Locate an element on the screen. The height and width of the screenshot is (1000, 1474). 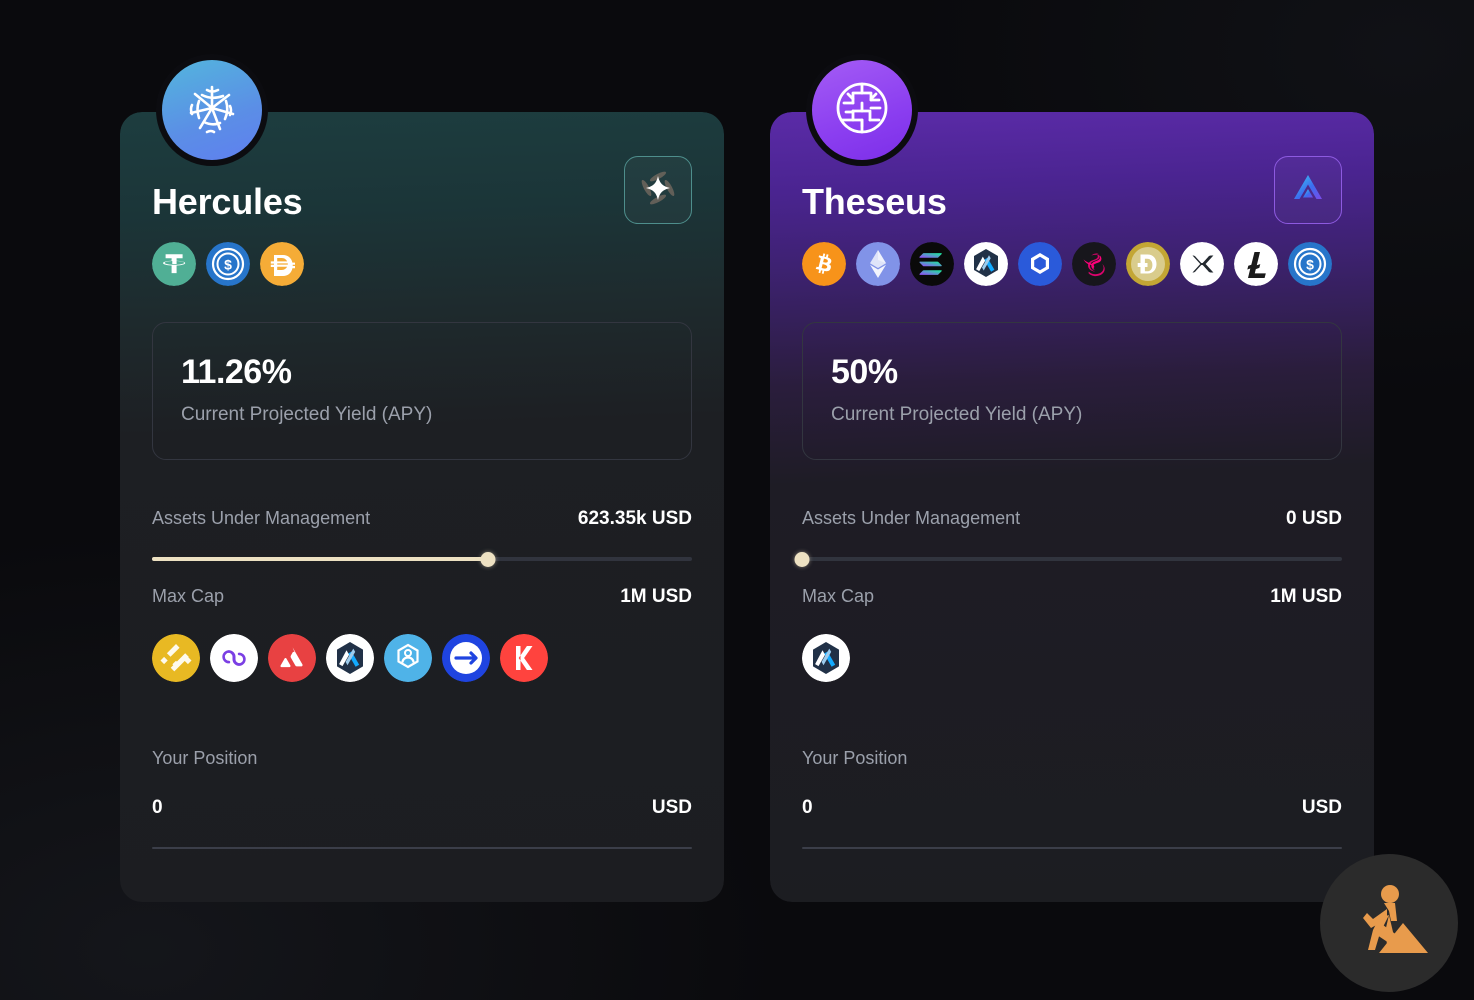
bnb-chain-icon is located at coordinates (176, 658).